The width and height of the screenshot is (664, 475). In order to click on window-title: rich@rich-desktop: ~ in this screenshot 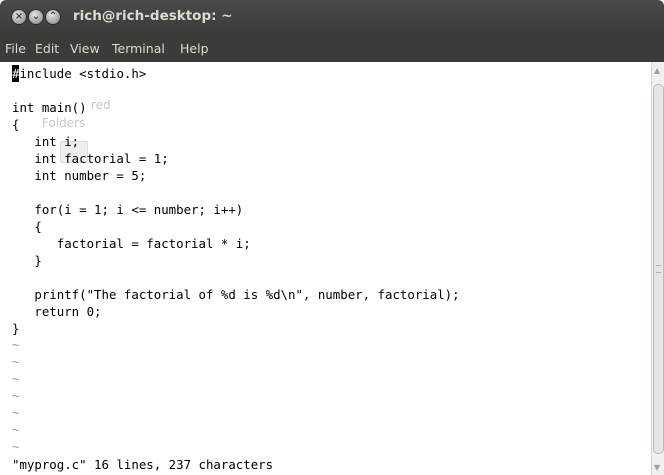, I will do `click(153, 16)`.